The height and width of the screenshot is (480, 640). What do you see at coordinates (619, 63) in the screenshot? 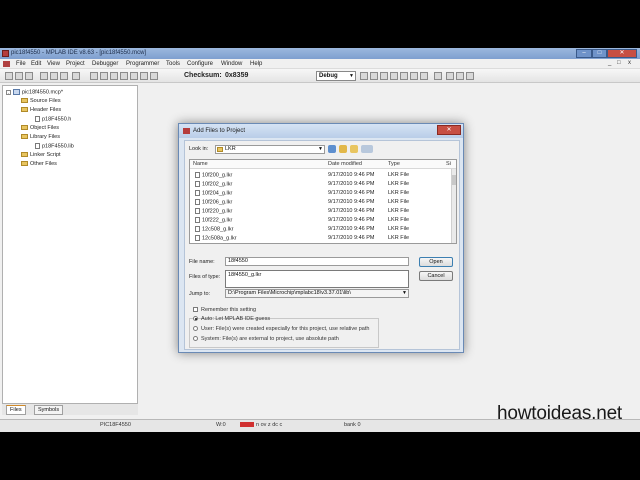
I see `mdi-restore-button: □` at bounding box center [619, 63].